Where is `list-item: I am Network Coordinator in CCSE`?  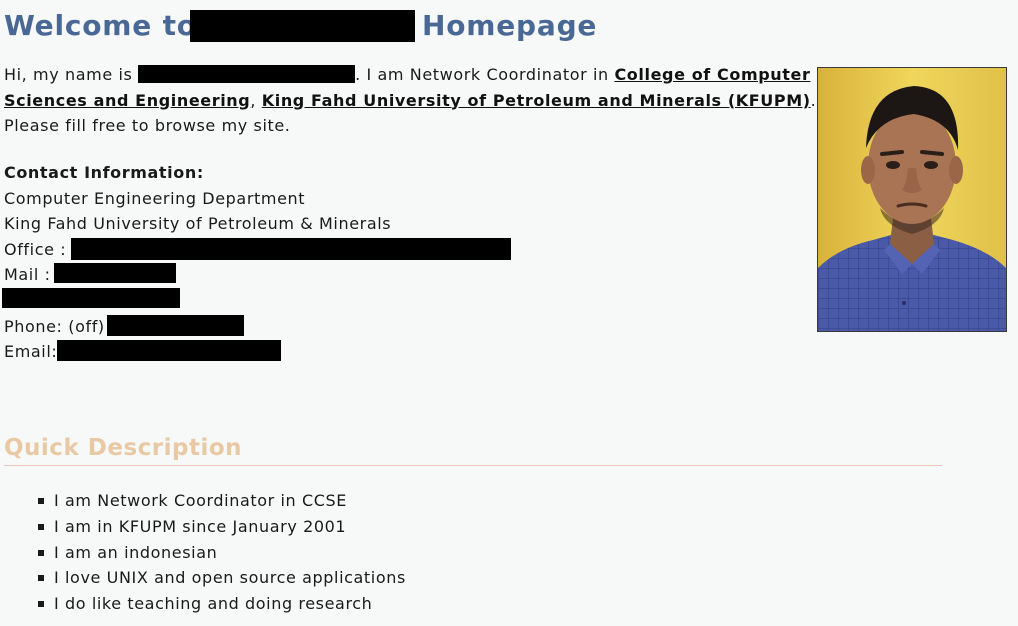 list-item: I am Network Coordinator in CCSE is located at coordinates (205, 501).